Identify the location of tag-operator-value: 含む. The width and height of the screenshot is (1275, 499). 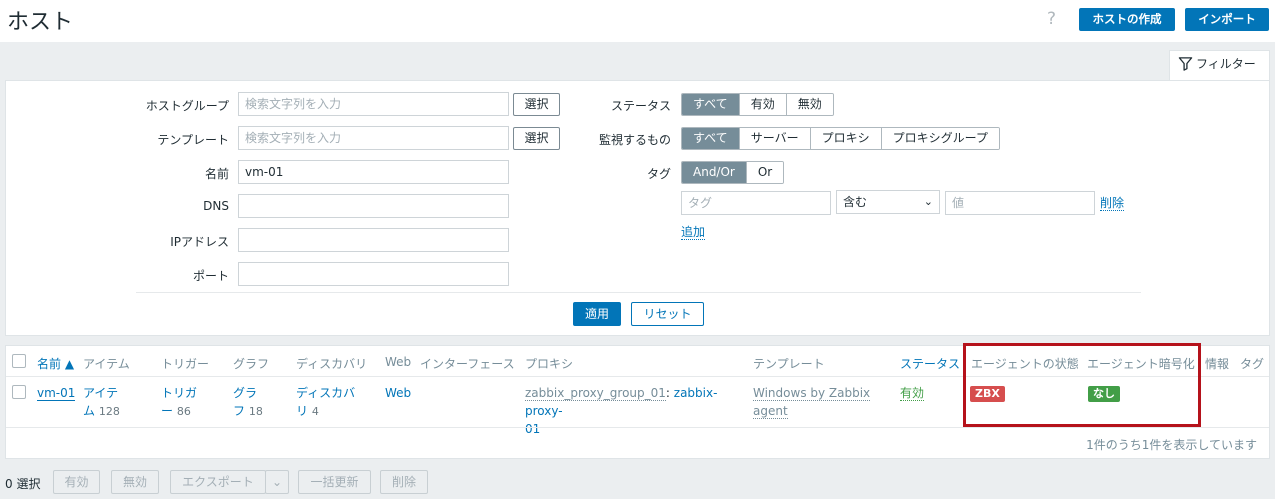
(855, 202).